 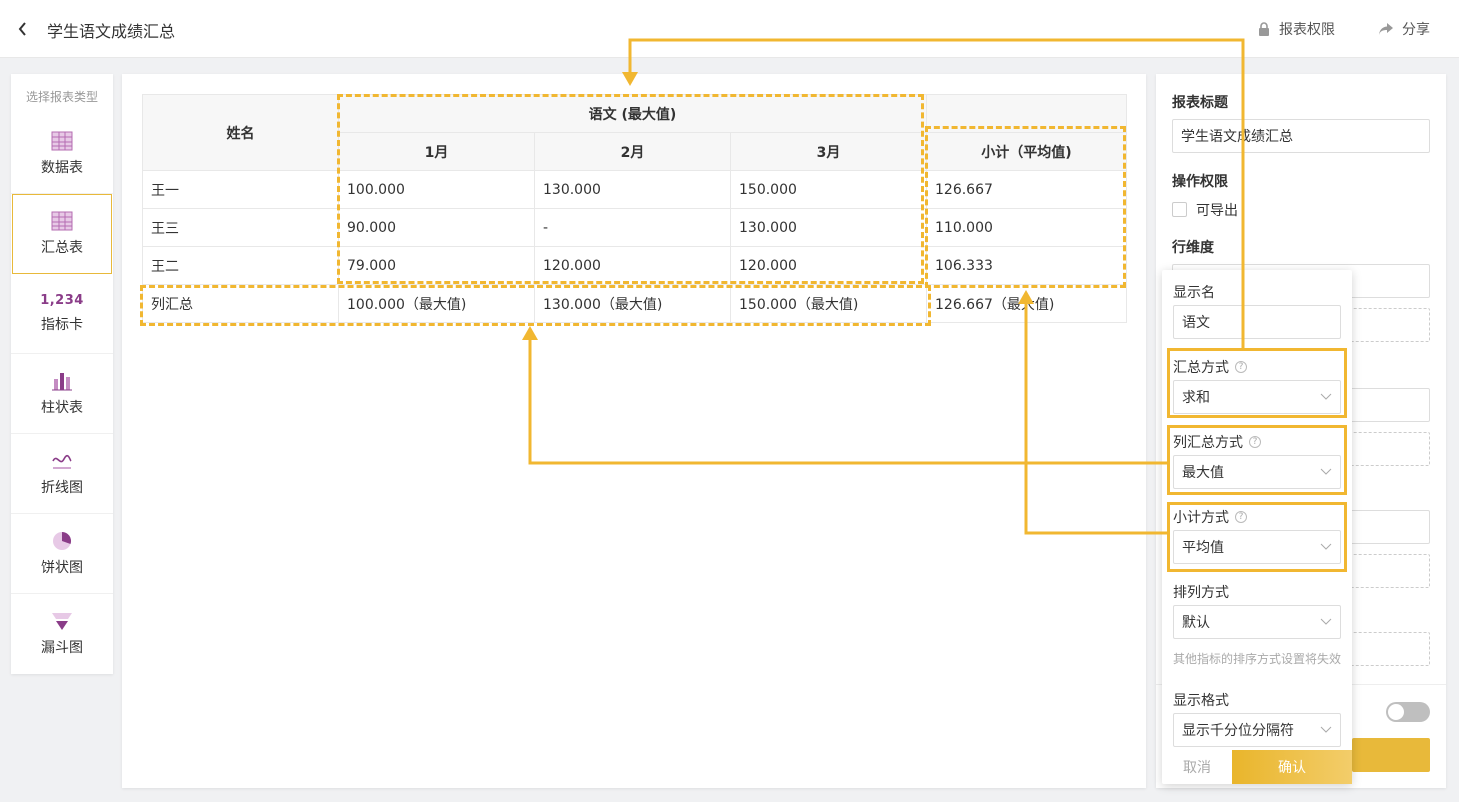 I want to click on total-value-cell: 150.000（最大值), so click(x=828, y=303).